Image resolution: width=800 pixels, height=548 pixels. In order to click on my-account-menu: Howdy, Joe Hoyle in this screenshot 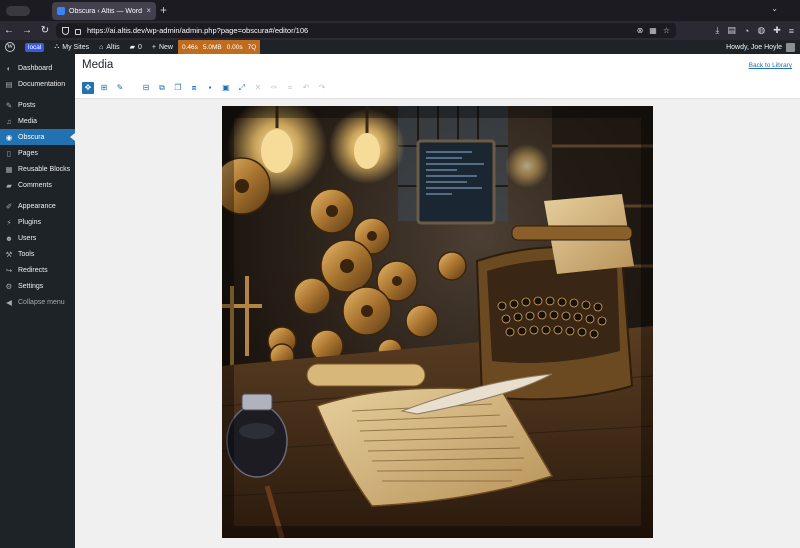, I will do `click(760, 47)`.